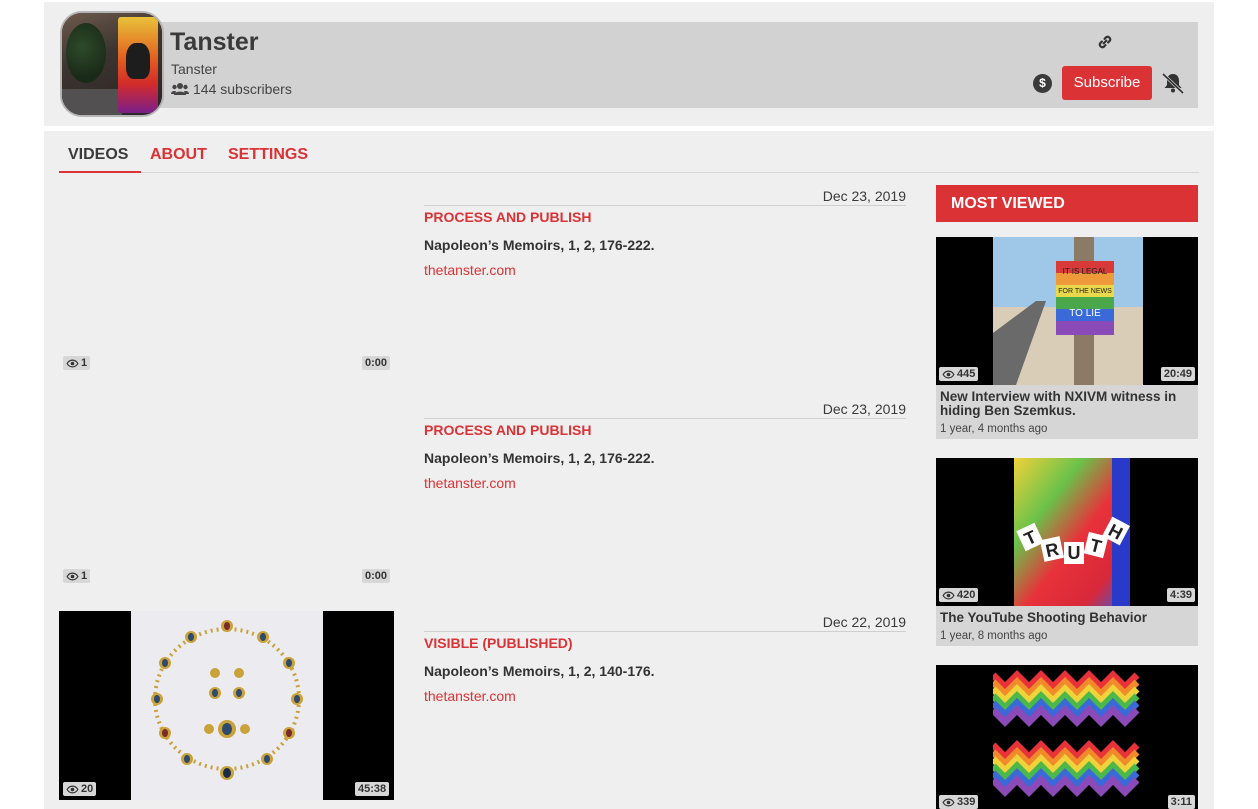  What do you see at coordinates (1173, 83) in the screenshot?
I see `bell-off-icon` at bounding box center [1173, 83].